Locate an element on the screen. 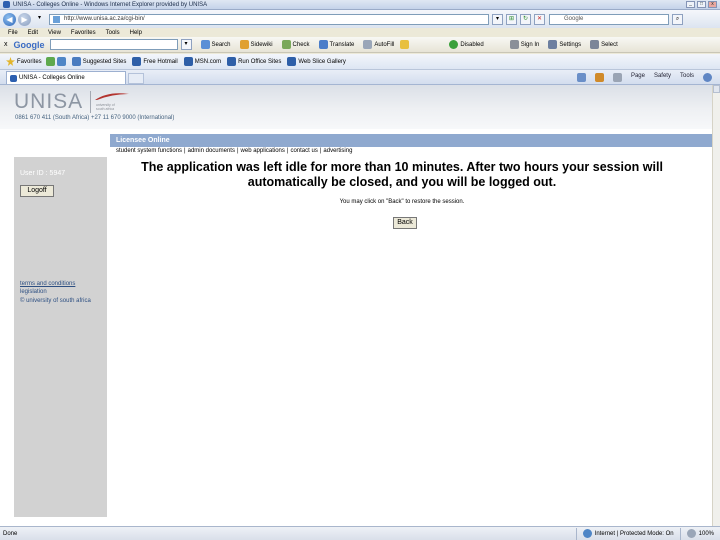 The height and width of the screenshot is (540, 720). search-icon is located at coordinates (205, 44).